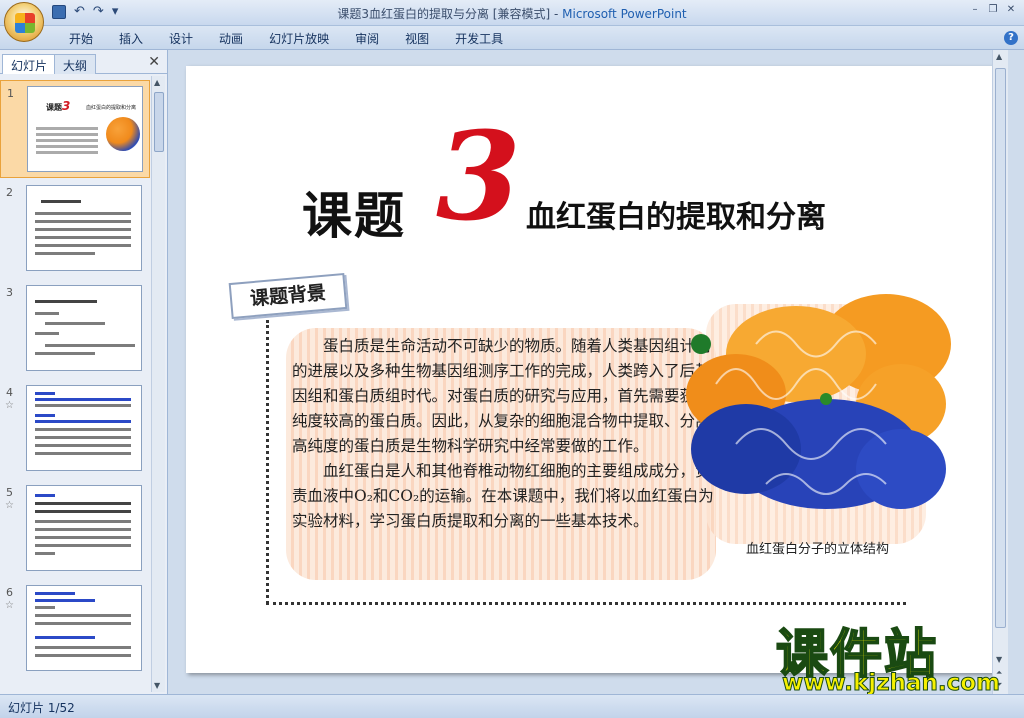 The image size is (1024, 718). I want to click on slide-thumbnail-1: 1 课题3 血红蛋白的提取和分离, so click(75, 129).